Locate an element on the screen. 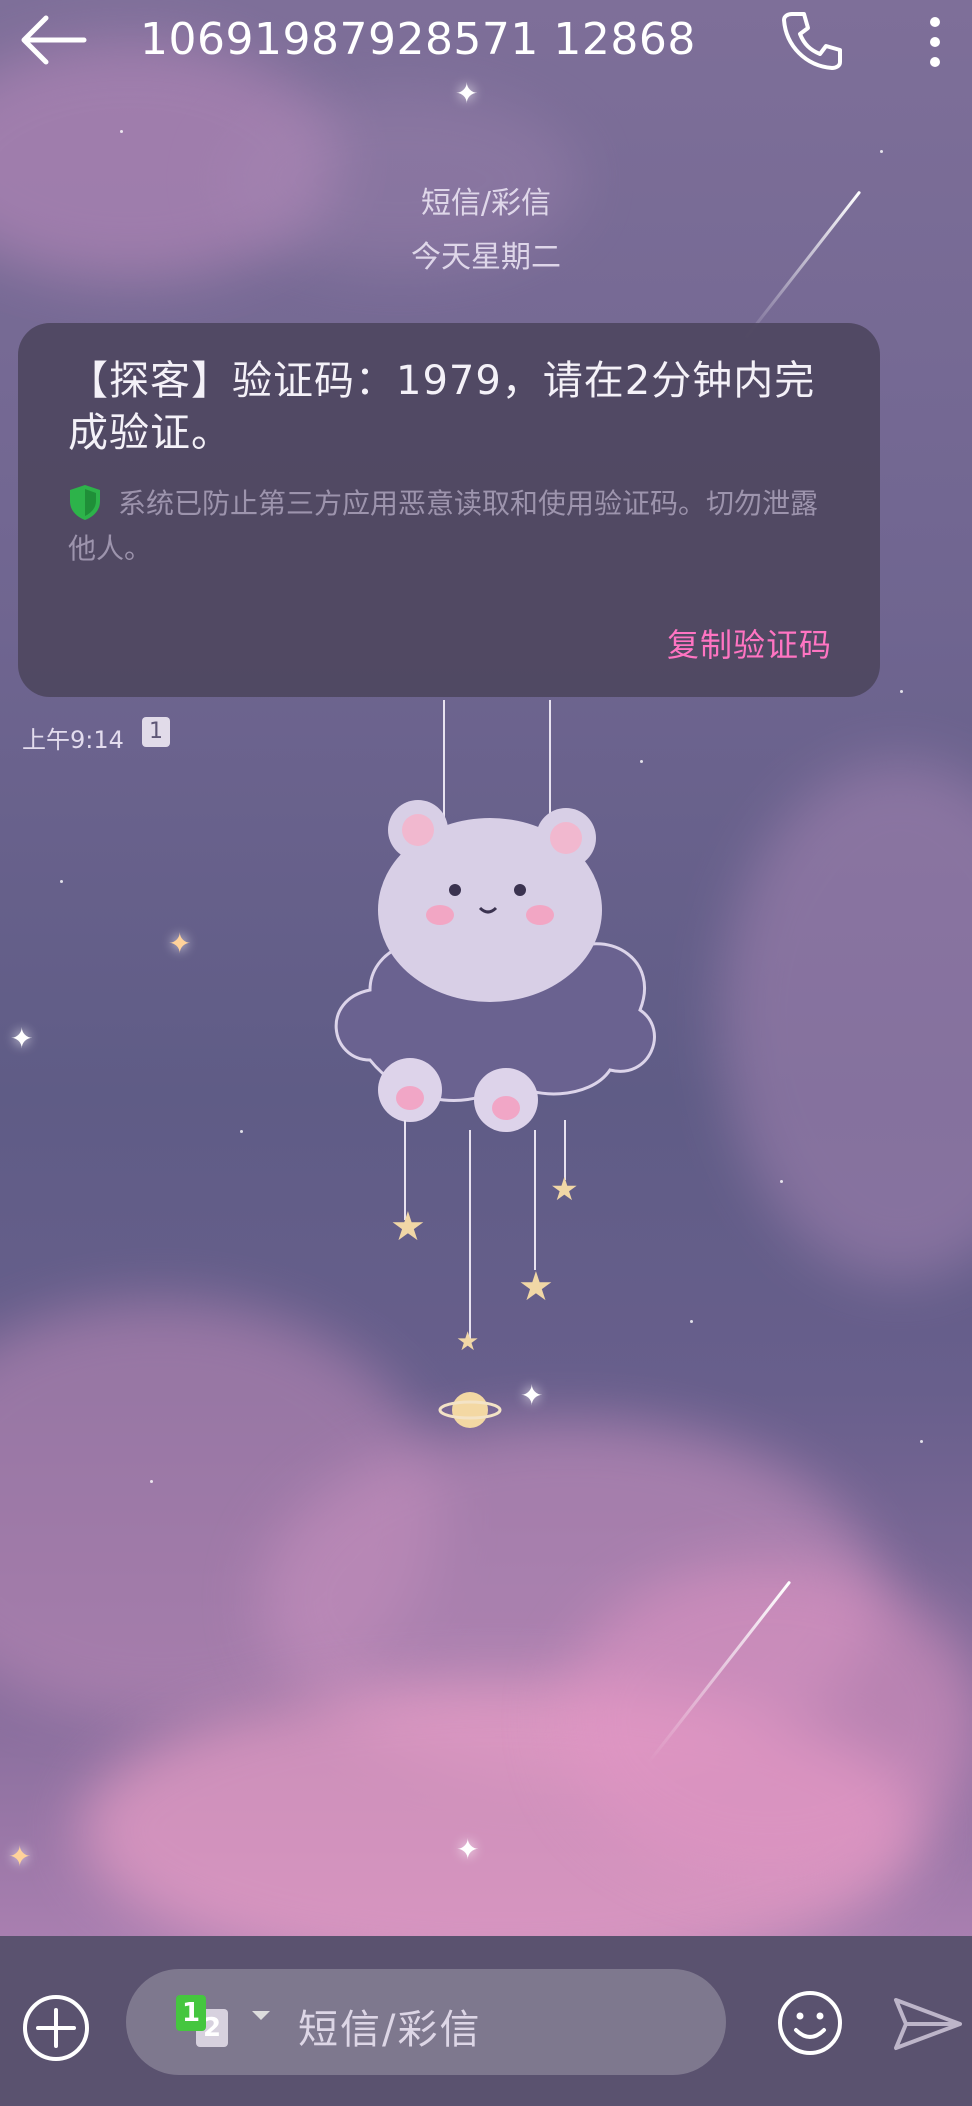 The width and height of the screenshot is (972, 2106). send-icon is located at coordinates (928, 2024).